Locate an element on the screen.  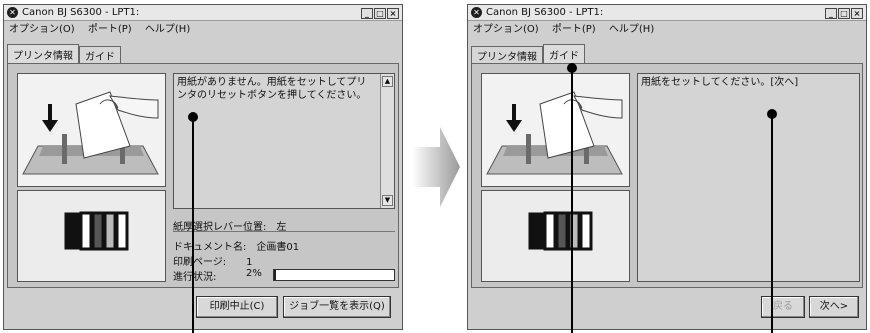
message-scrollbar: ▲ ▼ is located at coordinates (387, 141).